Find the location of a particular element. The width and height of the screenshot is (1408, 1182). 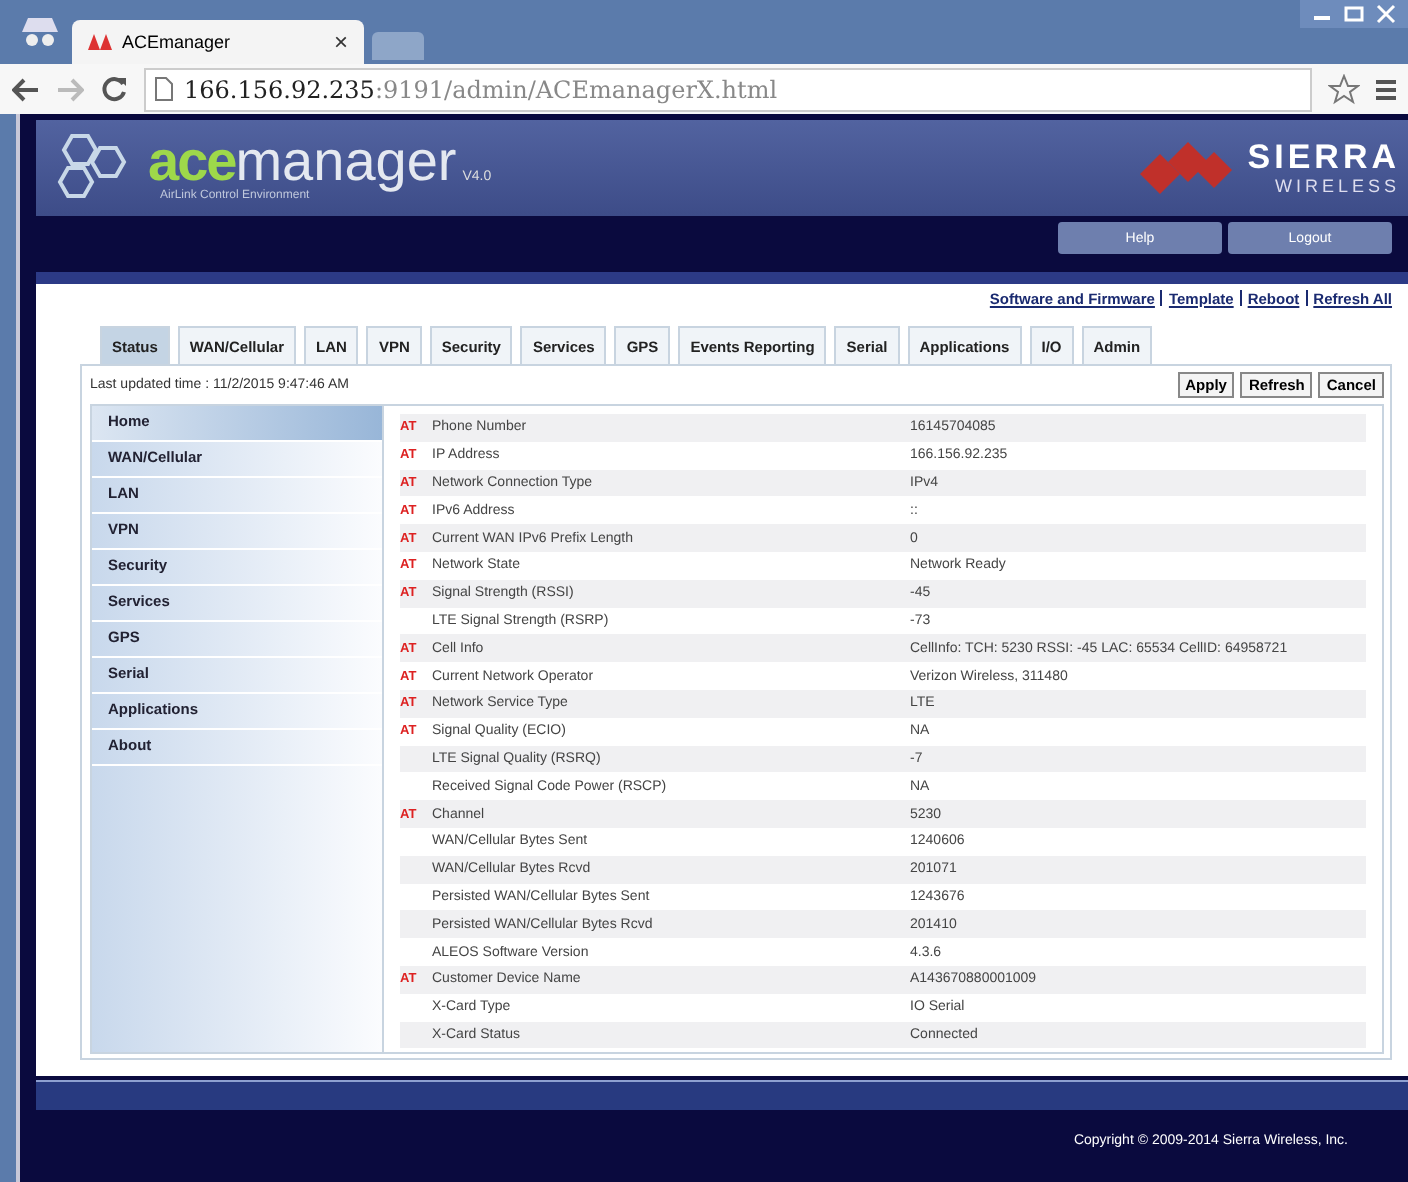

tab-close-button: × is located at coordinates (340, 42).